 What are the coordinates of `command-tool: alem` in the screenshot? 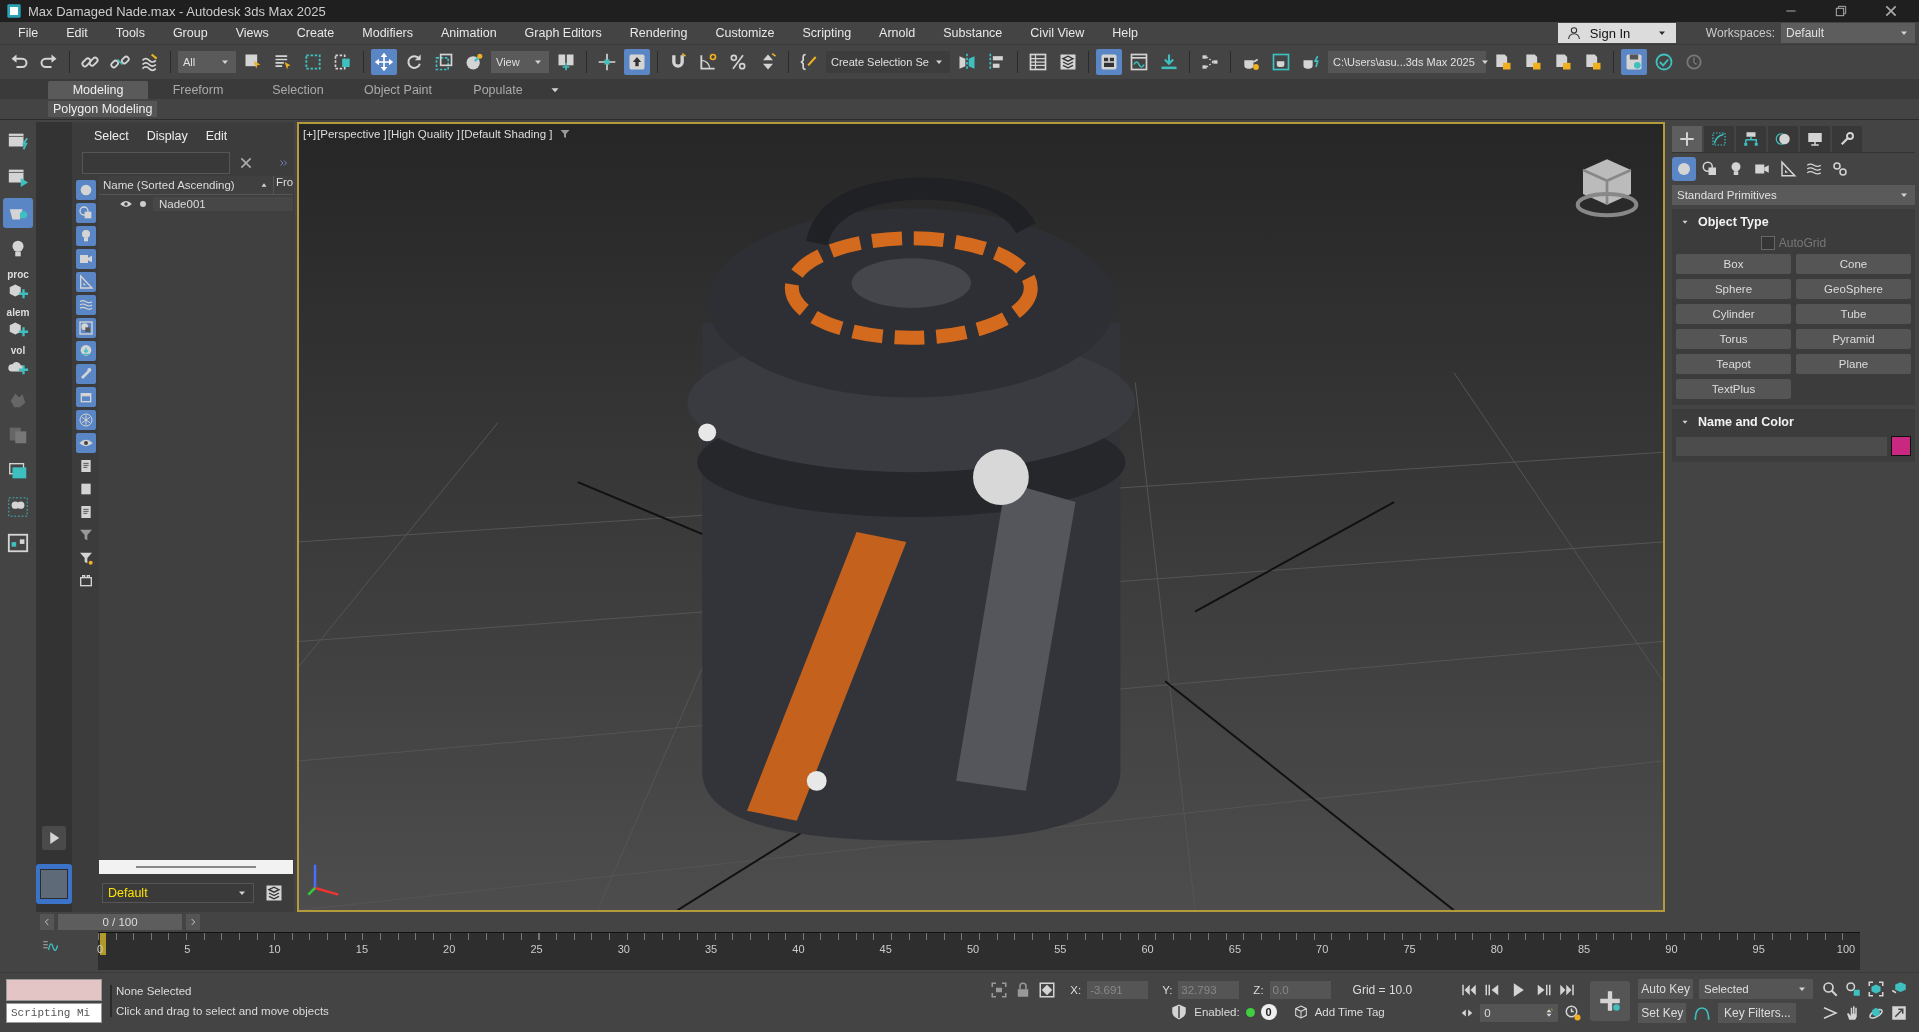 It's located at (18, 324).